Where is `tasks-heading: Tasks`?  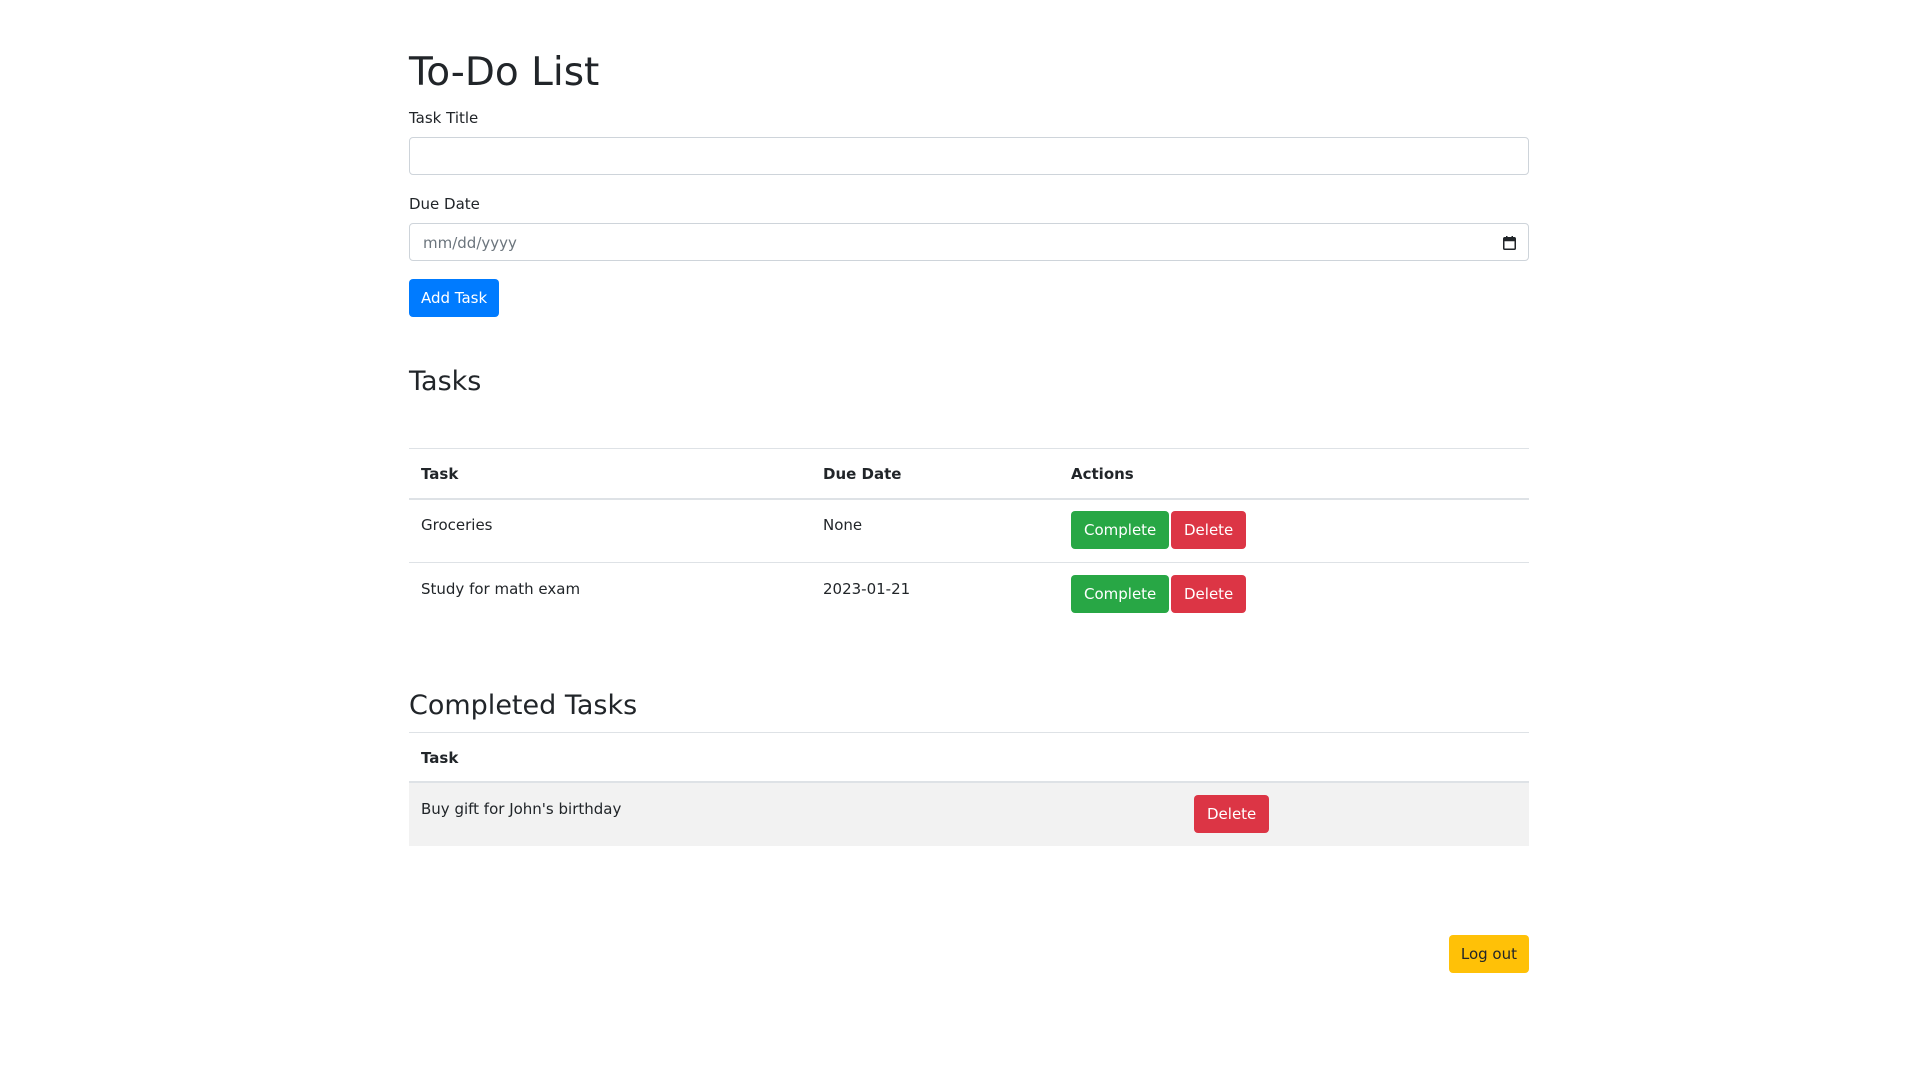
tasks-heading: Tasks is located at coordinates (445, 381).